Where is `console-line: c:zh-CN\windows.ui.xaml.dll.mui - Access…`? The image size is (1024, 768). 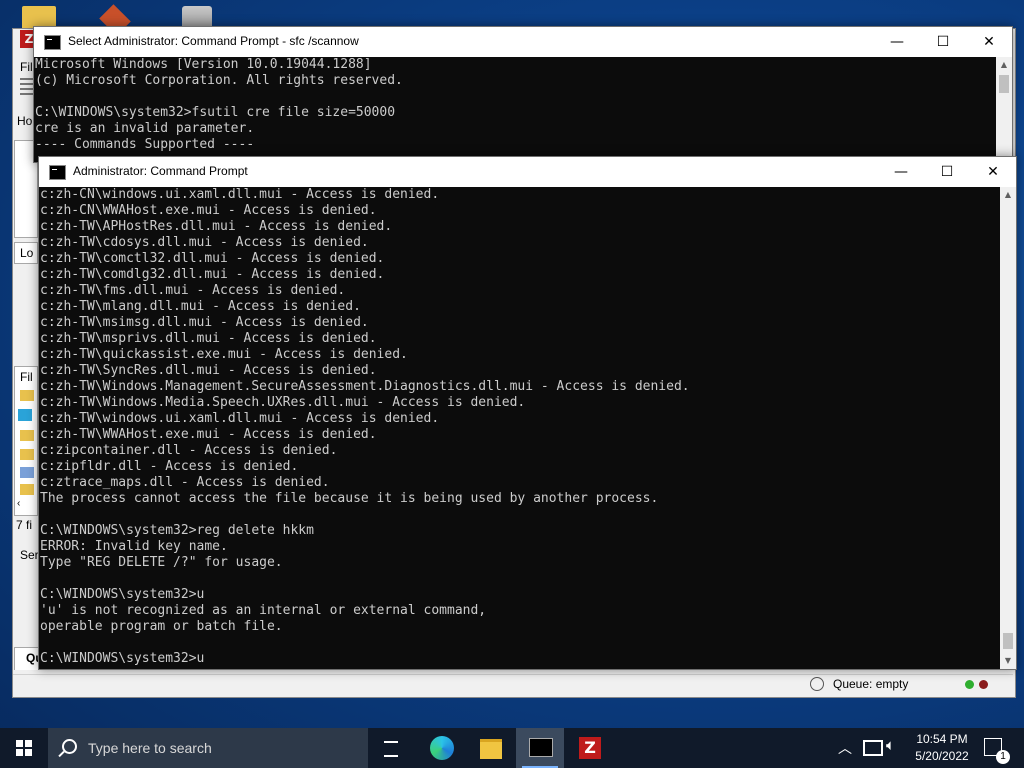 console-line: c:zh-CN\windows.ui.xaml.dll.mui - Access… is located at coordinates (240, 194).